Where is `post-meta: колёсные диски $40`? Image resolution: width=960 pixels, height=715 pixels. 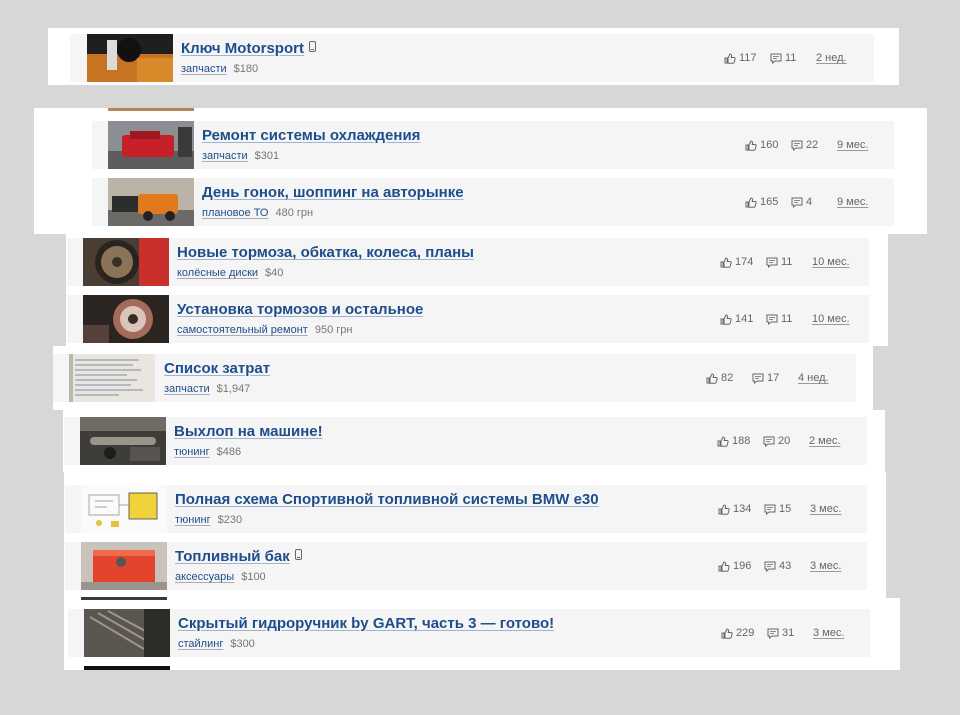 post-meta: колёсные диски $40 is located at coordinates (230, 273).